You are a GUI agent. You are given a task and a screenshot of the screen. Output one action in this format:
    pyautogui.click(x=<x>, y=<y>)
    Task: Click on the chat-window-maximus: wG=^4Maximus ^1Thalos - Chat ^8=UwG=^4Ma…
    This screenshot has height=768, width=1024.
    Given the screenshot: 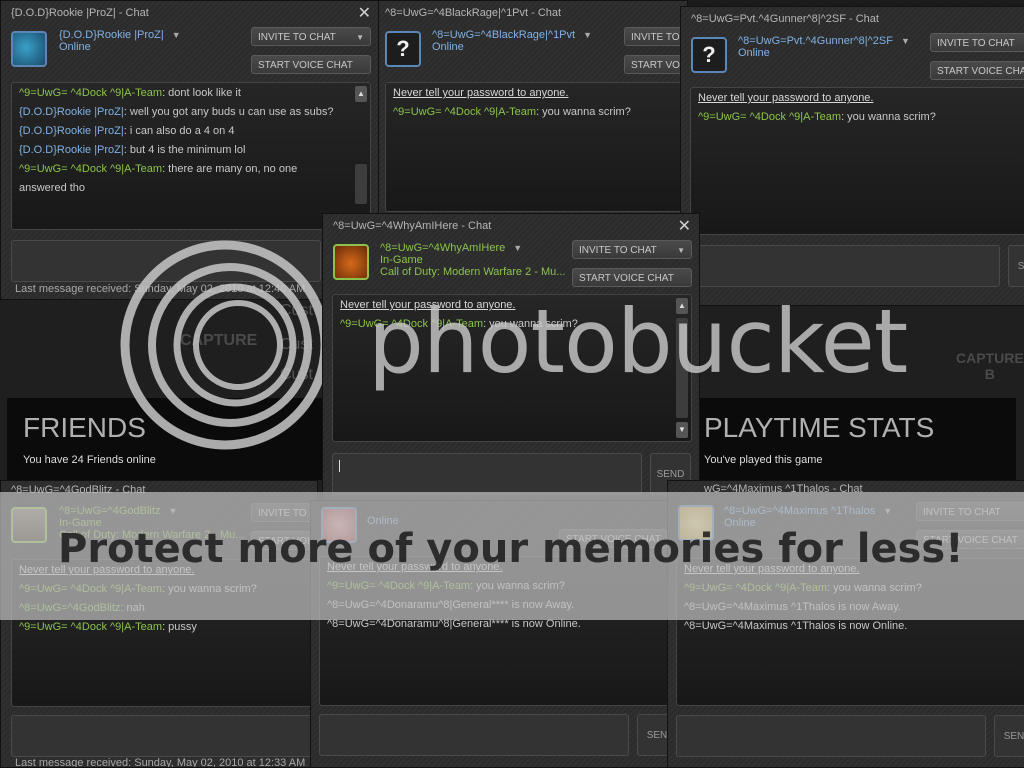 What is the action you would take?
    pyautogui.click(x=845, y=624)
    